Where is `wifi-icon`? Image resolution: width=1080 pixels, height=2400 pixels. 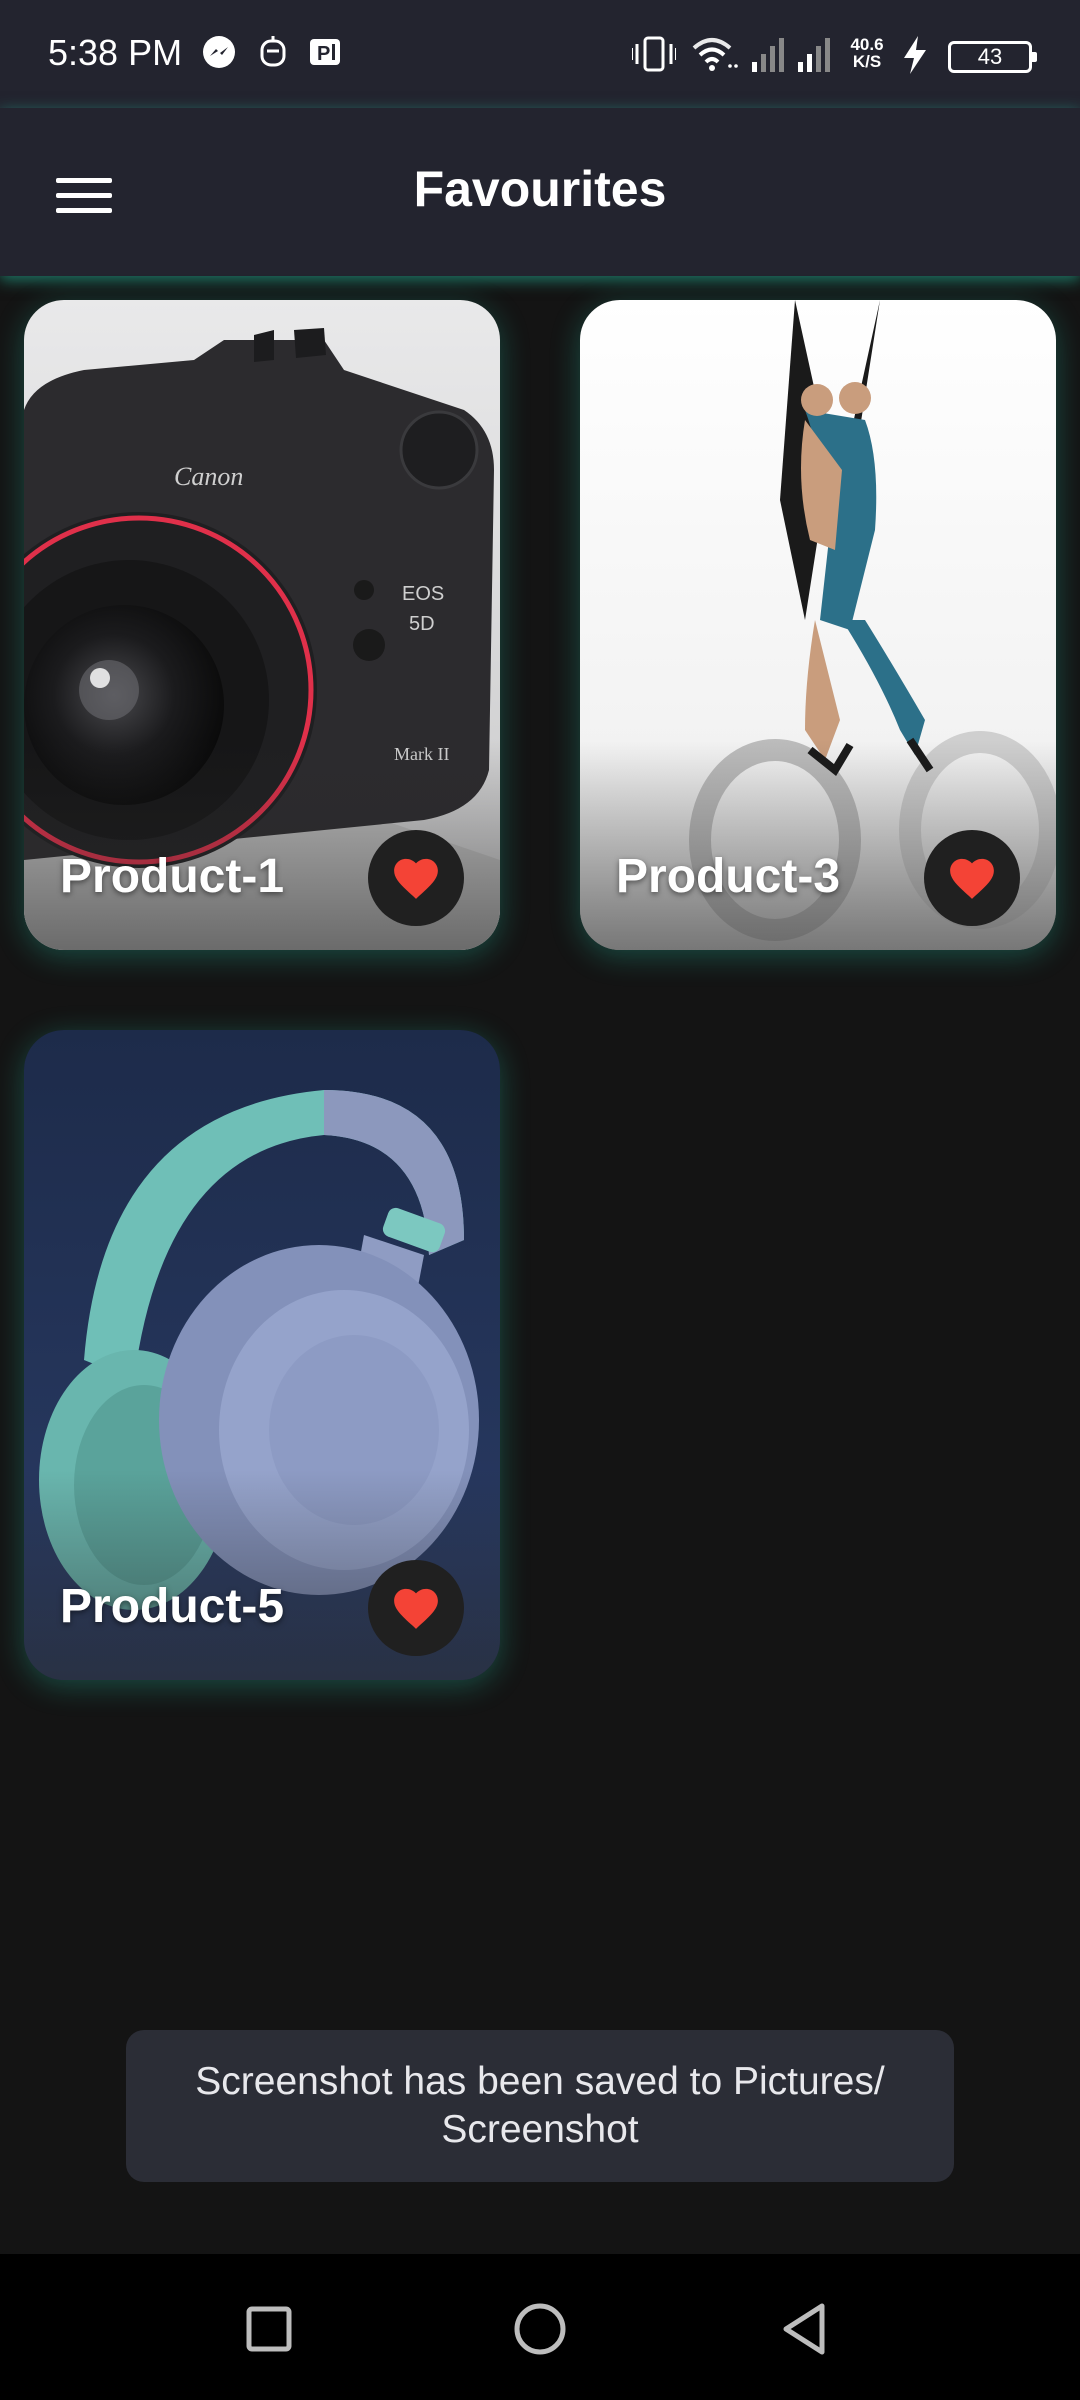
wifi-icon is located at coordinates (715, 54).